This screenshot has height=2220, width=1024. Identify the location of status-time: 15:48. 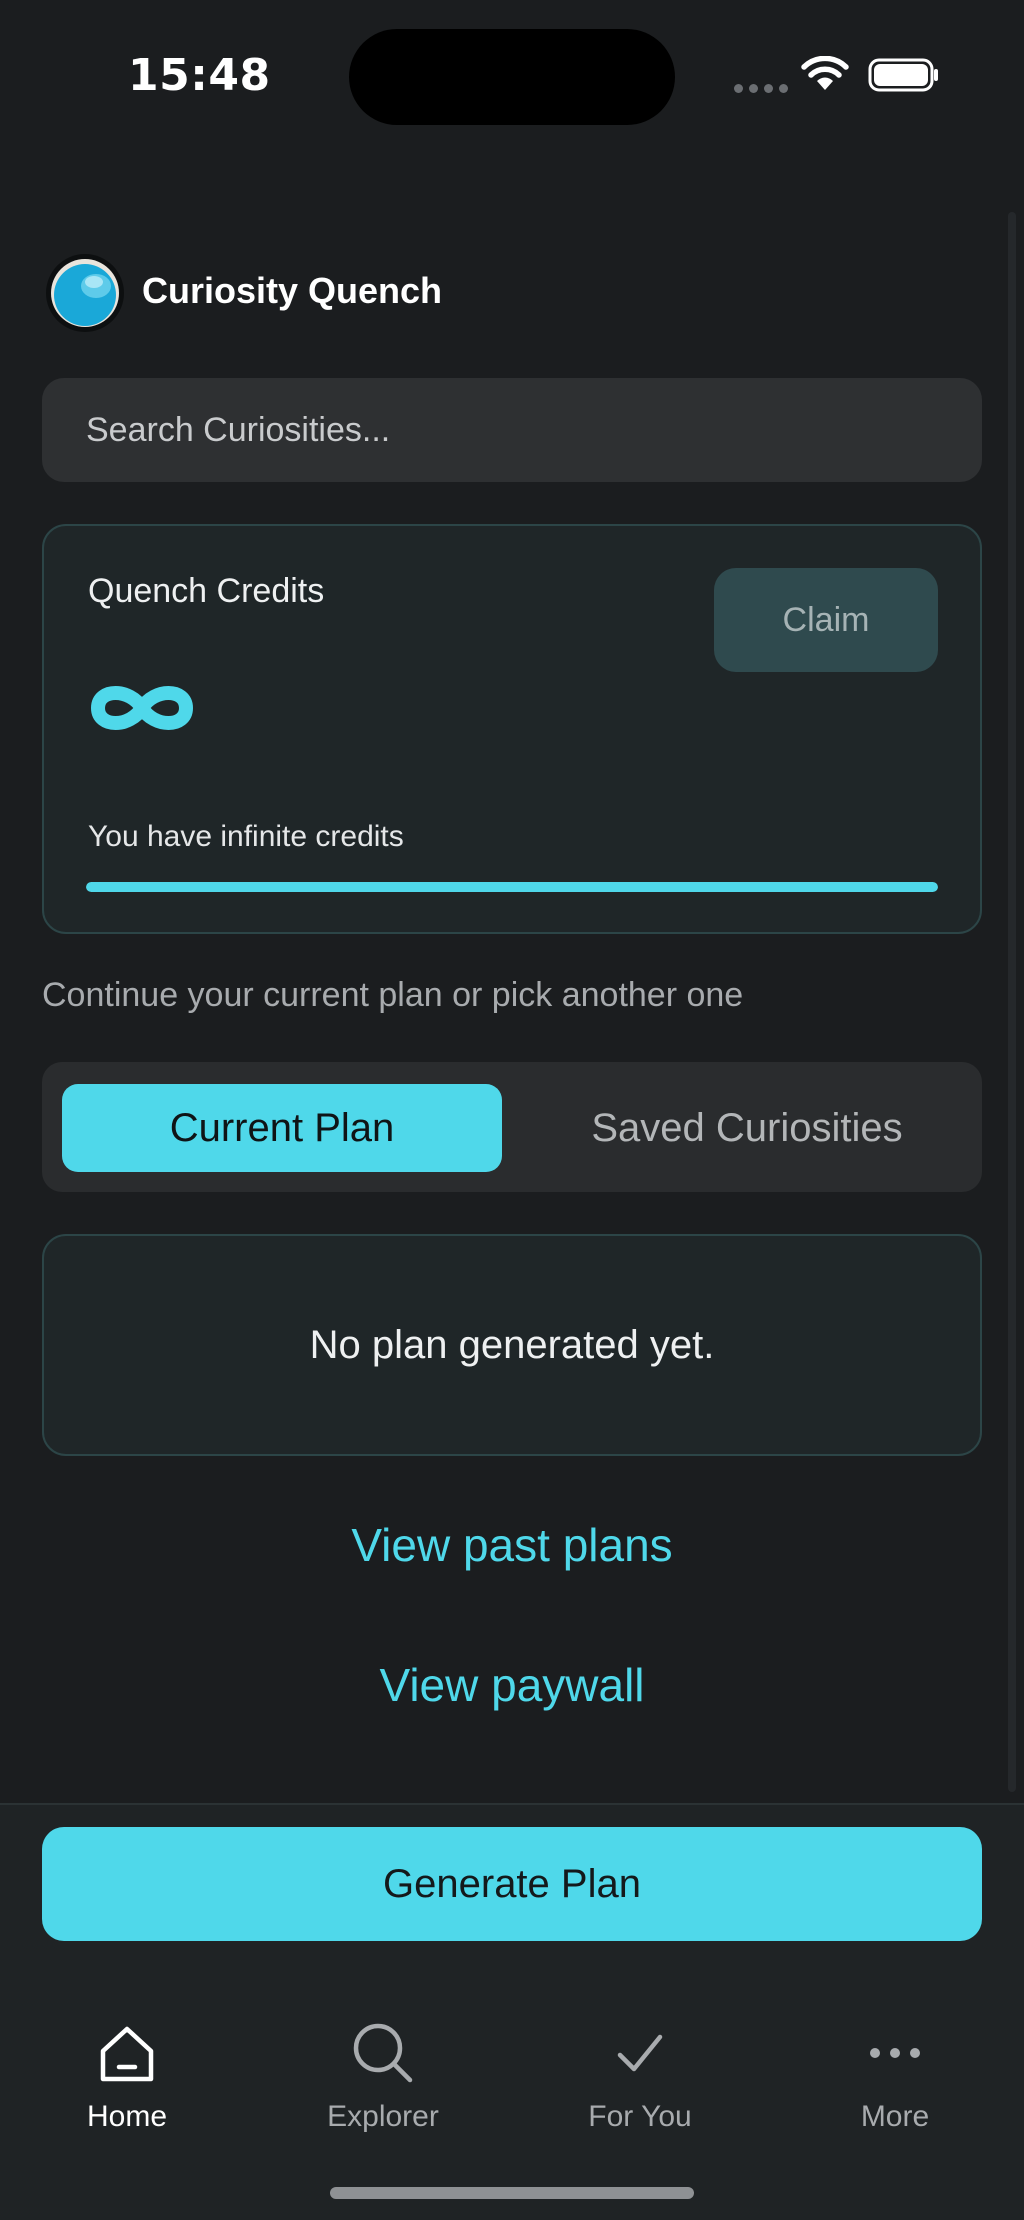
(199, 75).